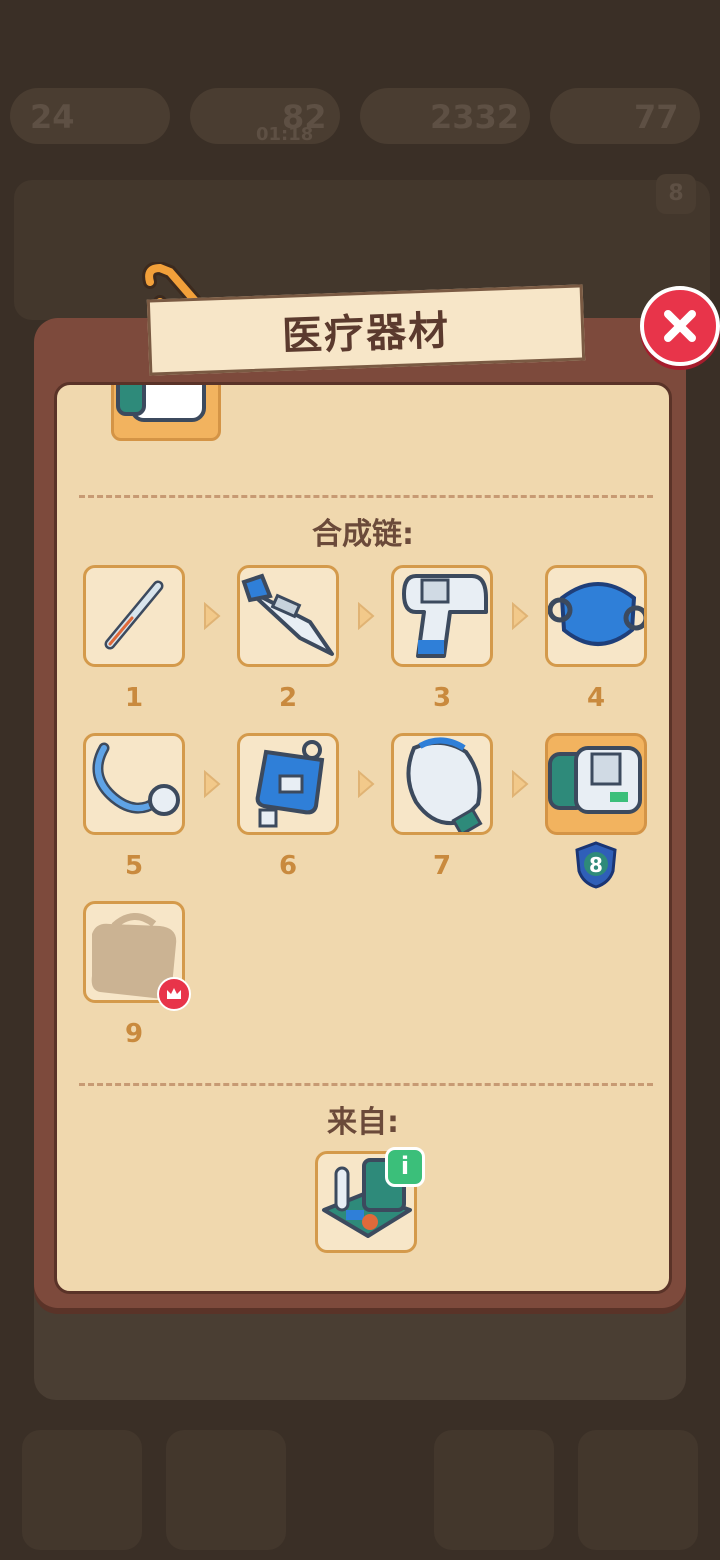  I want to click on background-gem-value: 77, so click(656, 117).